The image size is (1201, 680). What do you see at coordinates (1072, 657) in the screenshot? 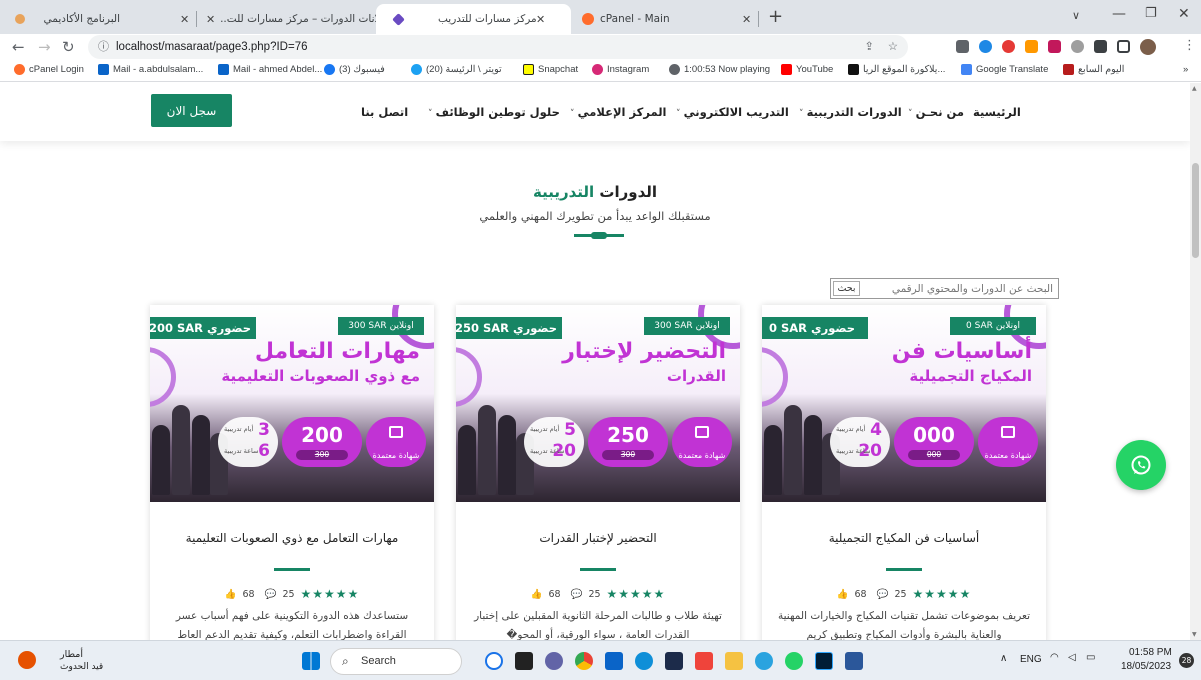
I see `volume-icon: ◁` at bounding box center [1072, 657].